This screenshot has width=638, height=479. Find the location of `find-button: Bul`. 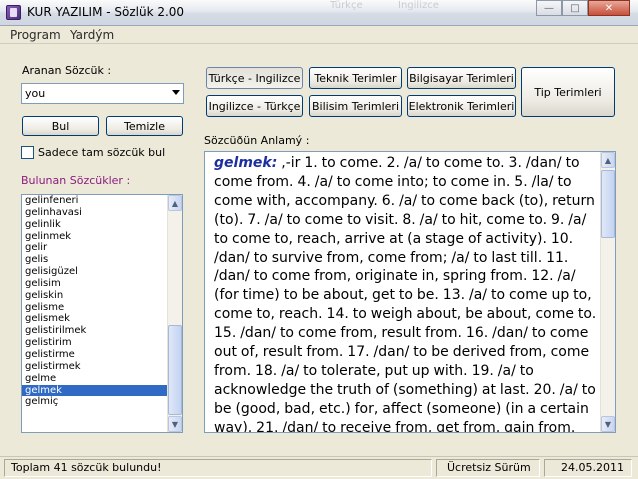

find-button: Bul is located at coordinates (60, 126).